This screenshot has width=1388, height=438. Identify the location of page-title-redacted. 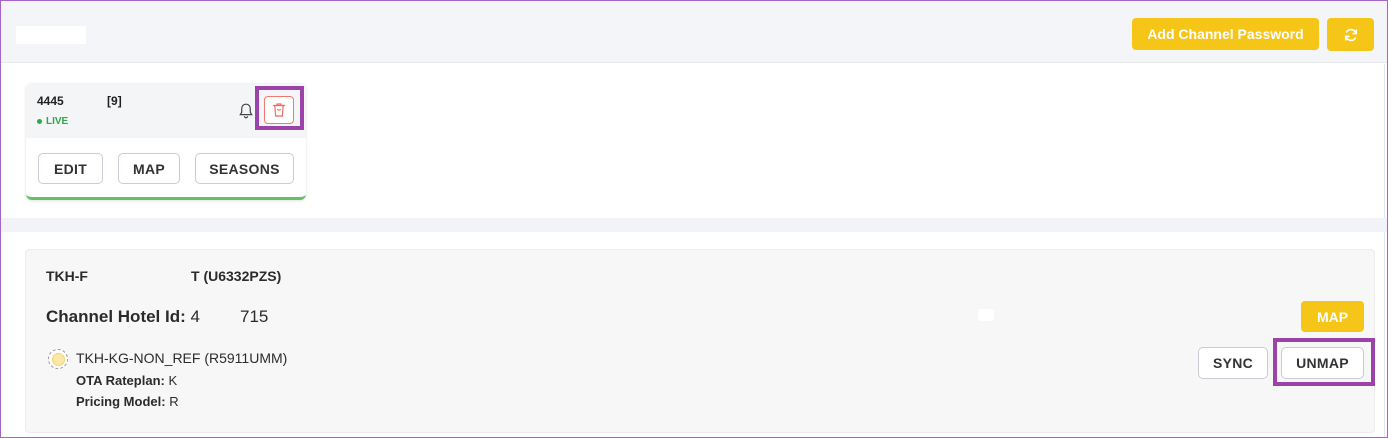
(51, 35).